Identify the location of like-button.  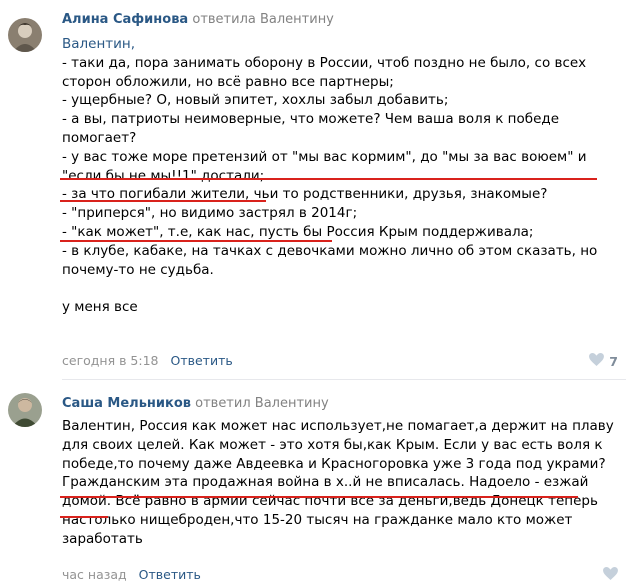
(610, 575).